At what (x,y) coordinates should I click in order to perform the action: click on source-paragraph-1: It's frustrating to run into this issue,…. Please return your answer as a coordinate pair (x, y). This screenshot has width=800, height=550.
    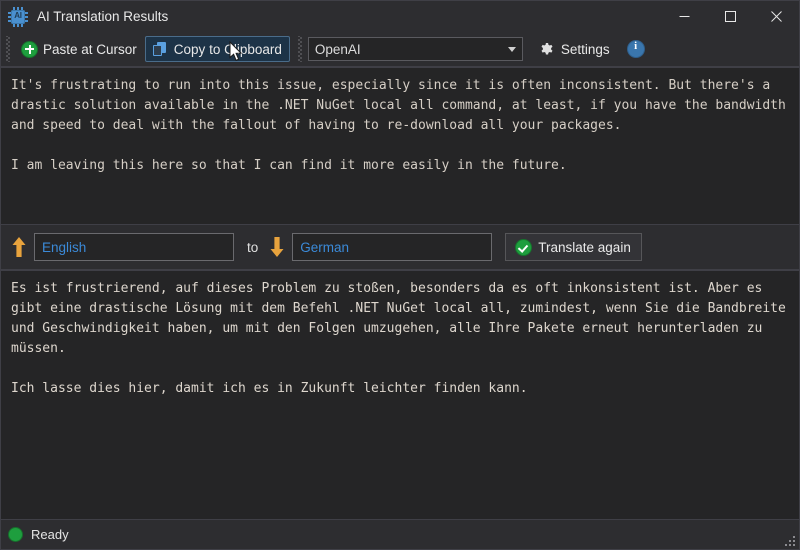
    Looking at the image, I should click on (402, 105).